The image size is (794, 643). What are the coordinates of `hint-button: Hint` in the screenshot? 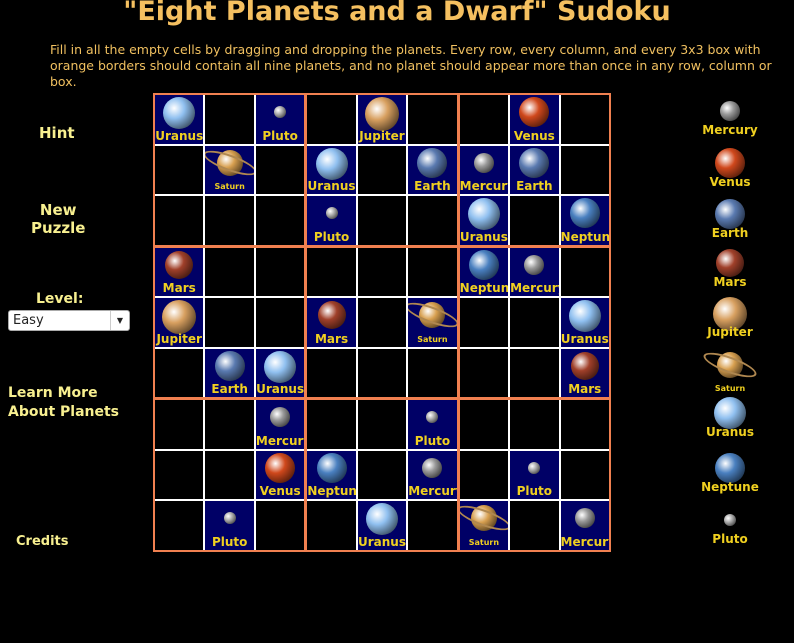 It's located at (57, 133).